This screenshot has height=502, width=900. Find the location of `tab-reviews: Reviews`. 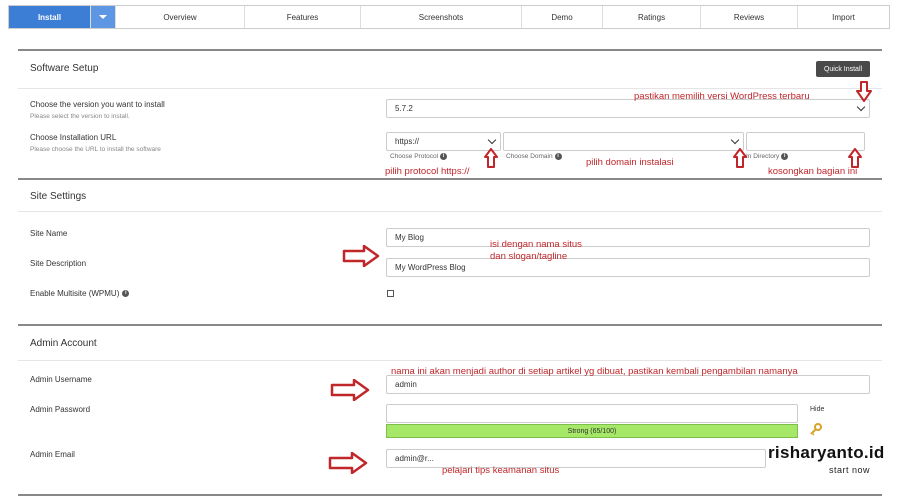

tab-reviews: Reviews is located at coordinates (749, 17).